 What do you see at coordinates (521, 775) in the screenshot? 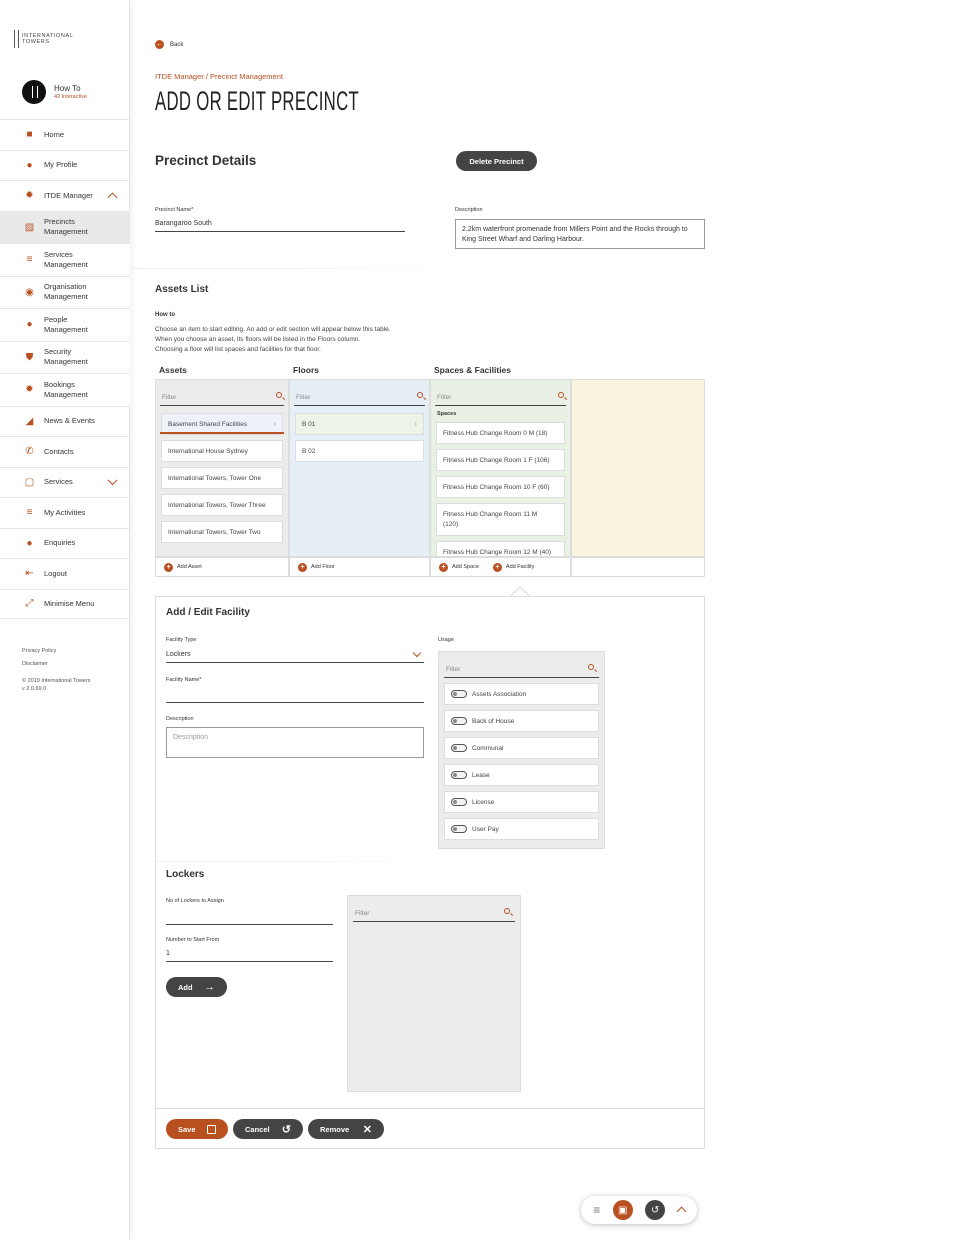
I see `usage-item: Lease` at bounding box center [521, 775].